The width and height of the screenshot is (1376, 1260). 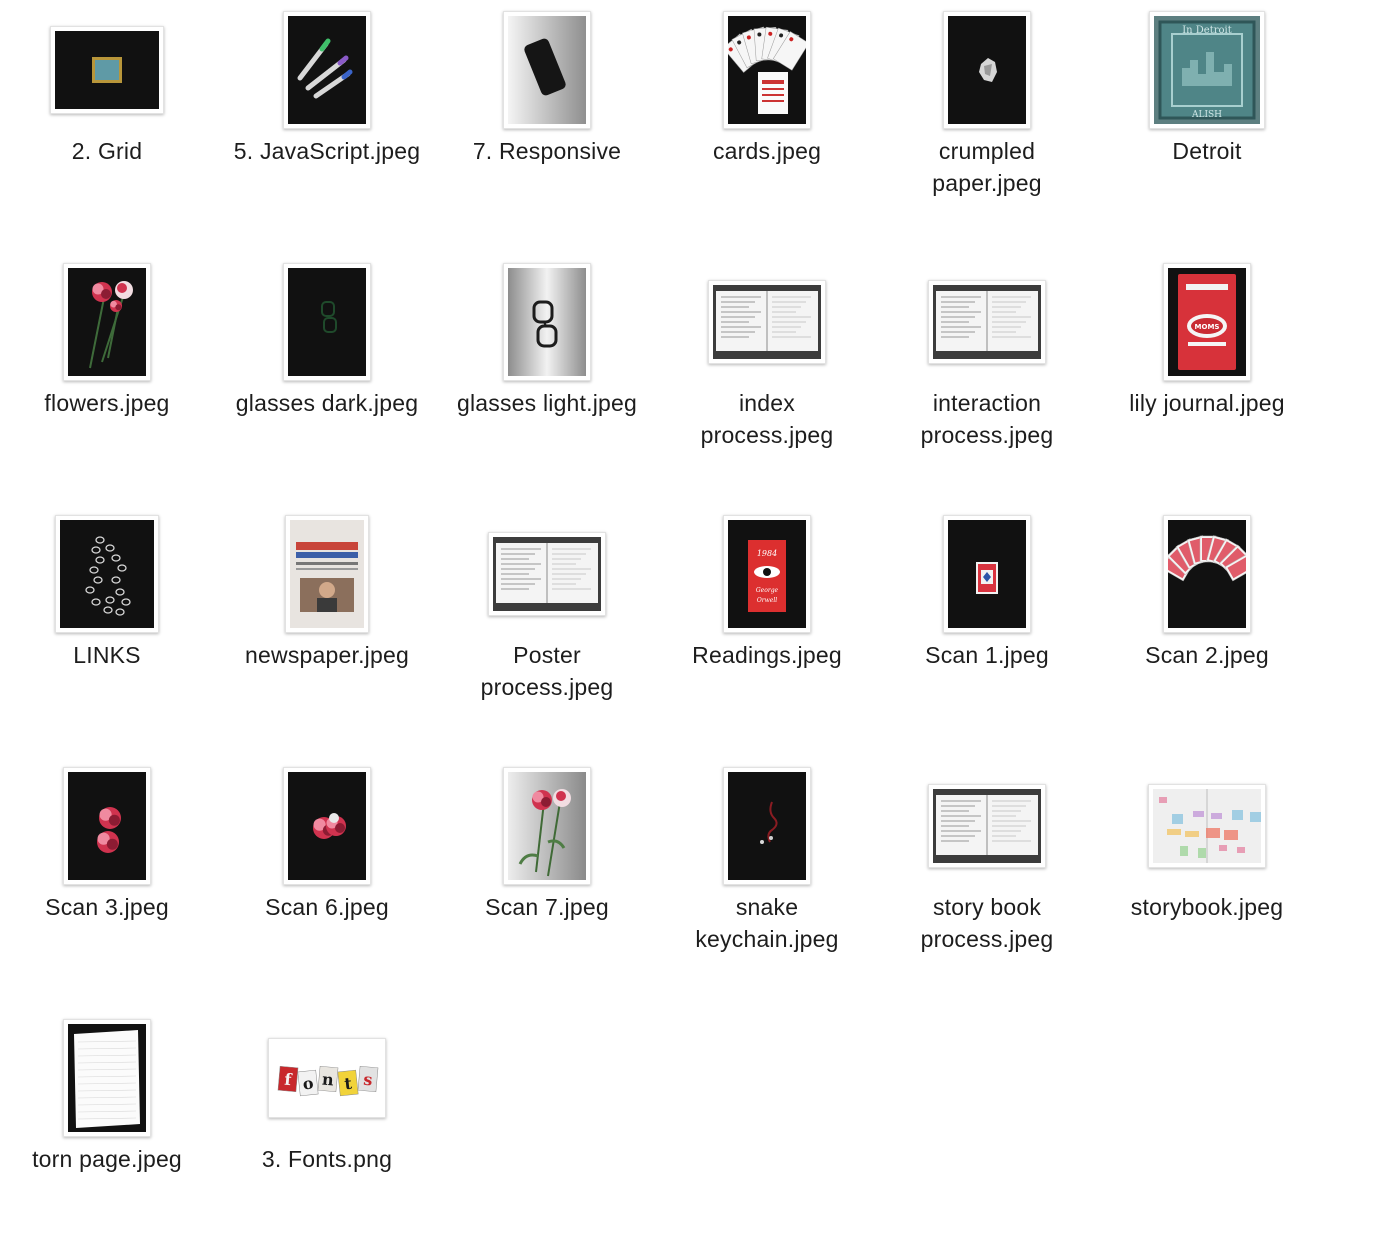 What do you see at coordinates (987, 923) in the screenshot?
I see `file-name-label: story book process.jpeg` at bounding box center [987, 923].